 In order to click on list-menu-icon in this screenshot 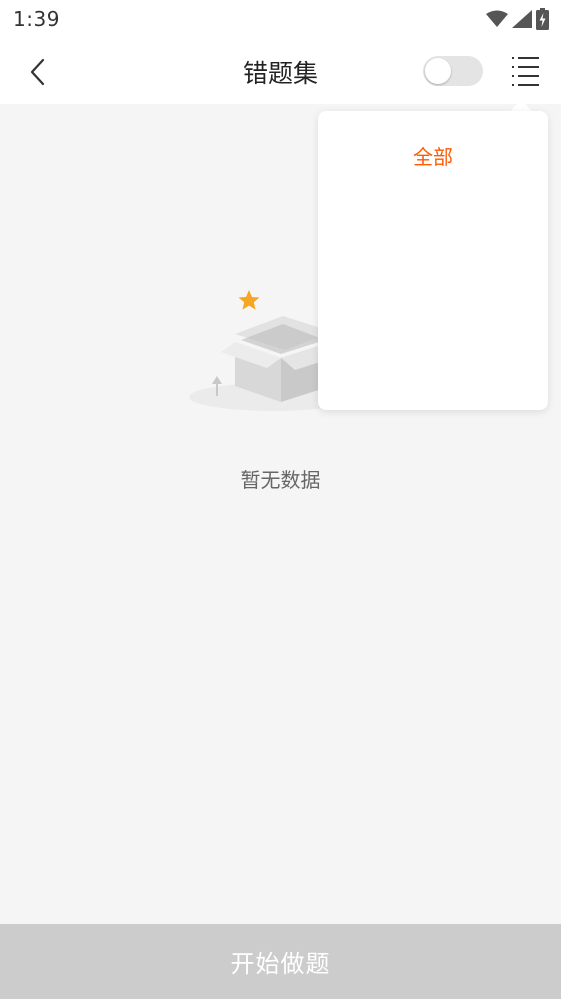, I will do `click(525, 71)`.